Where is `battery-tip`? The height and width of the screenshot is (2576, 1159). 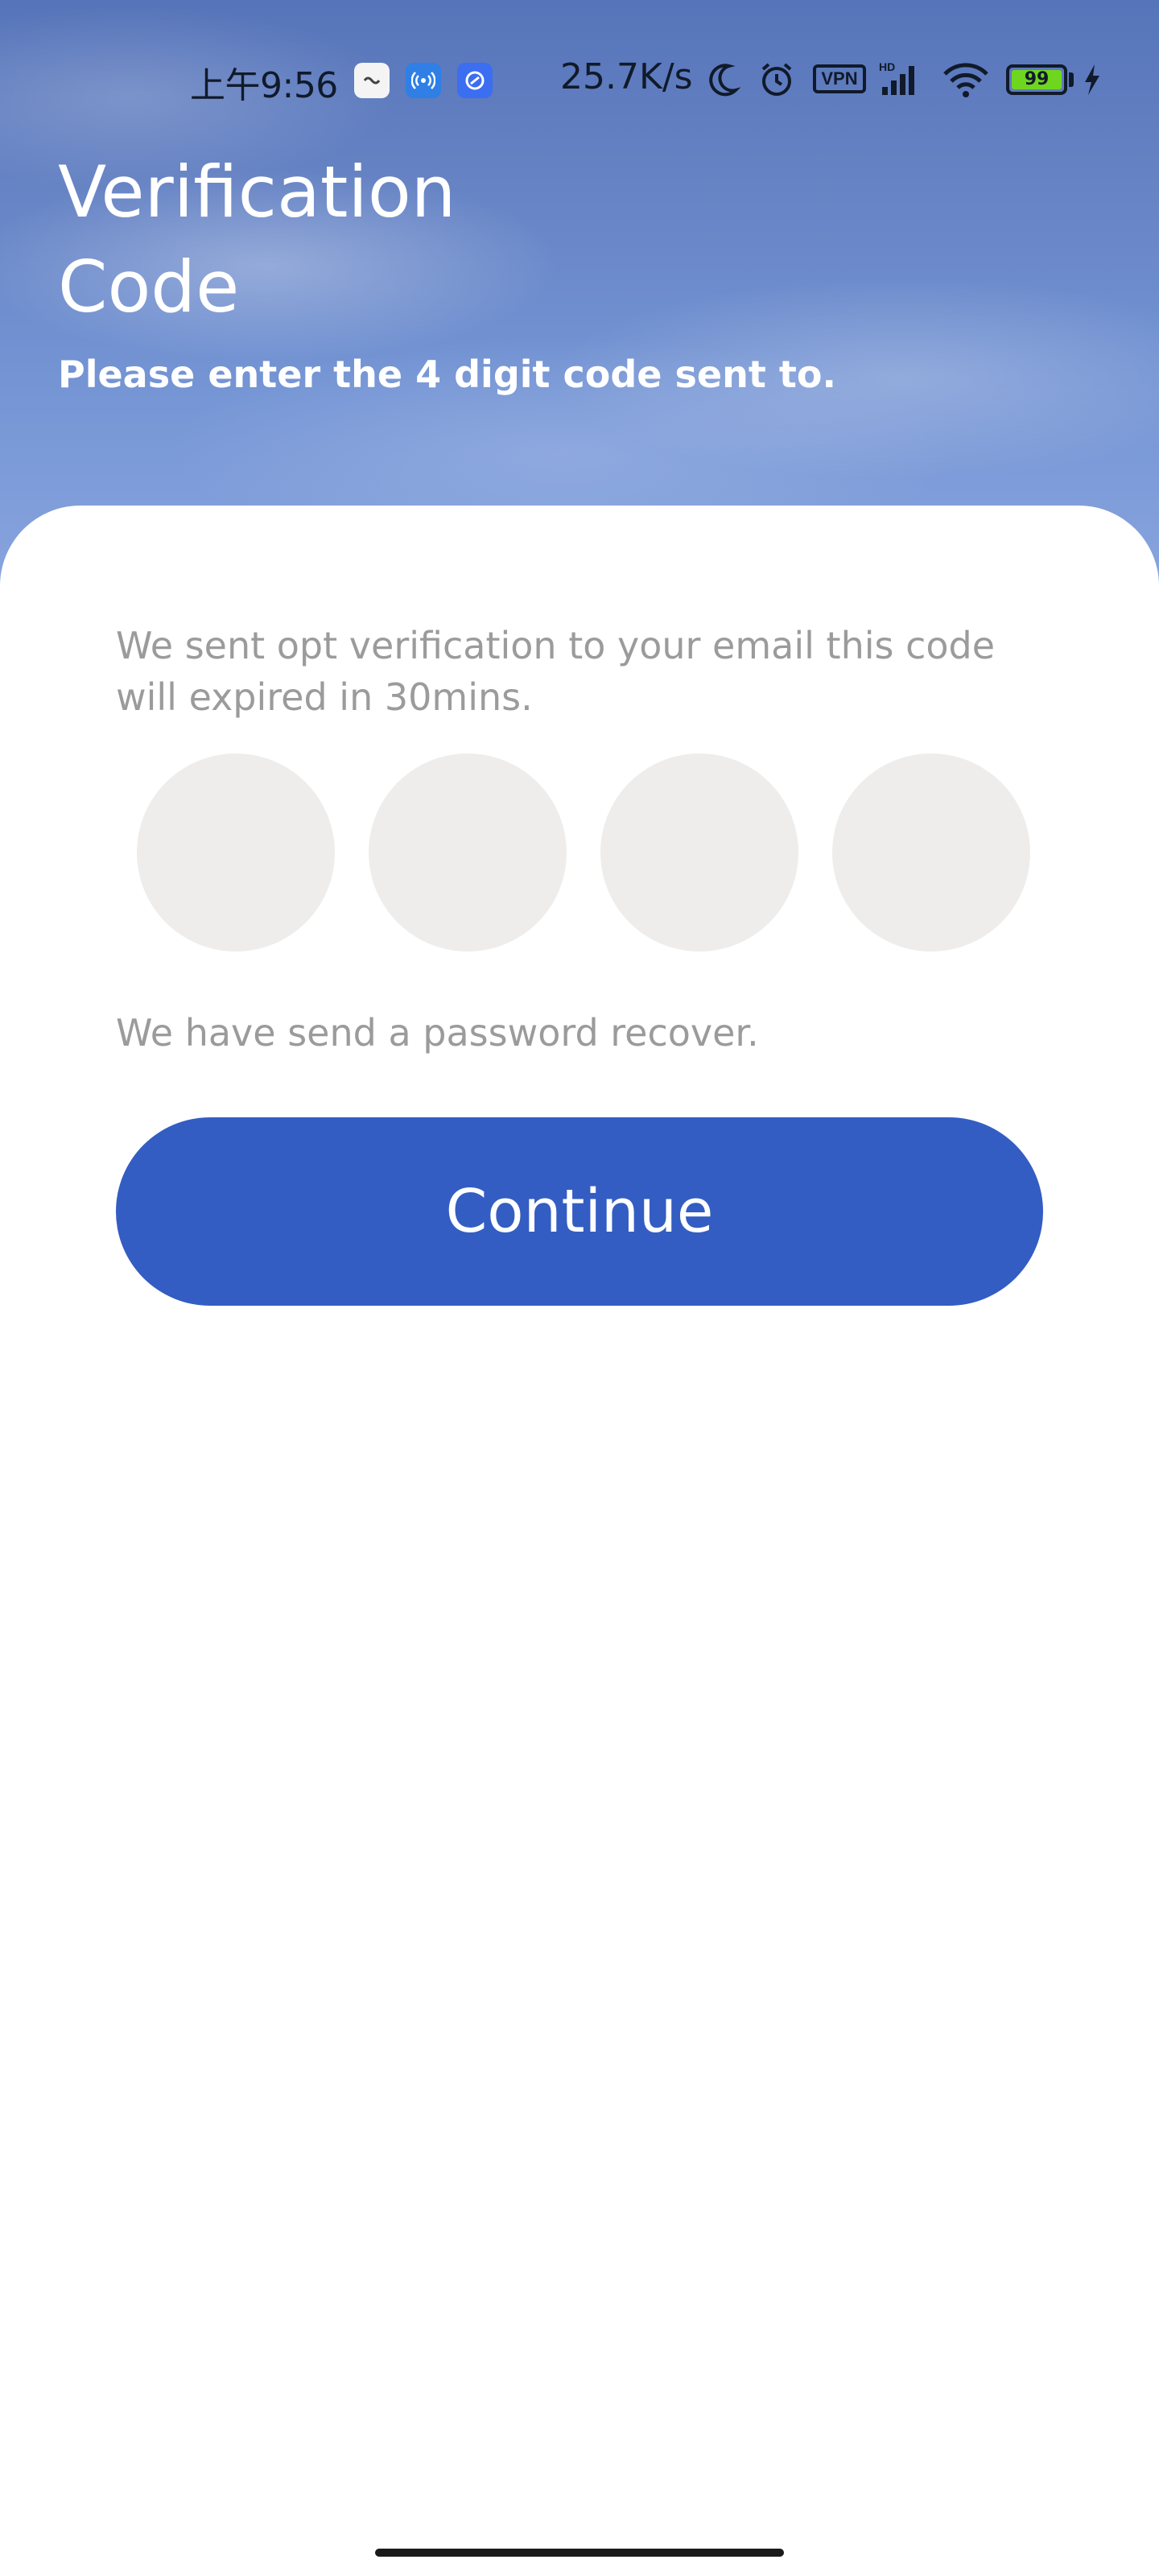 battery-tip is located at coordinates (1071, 79).